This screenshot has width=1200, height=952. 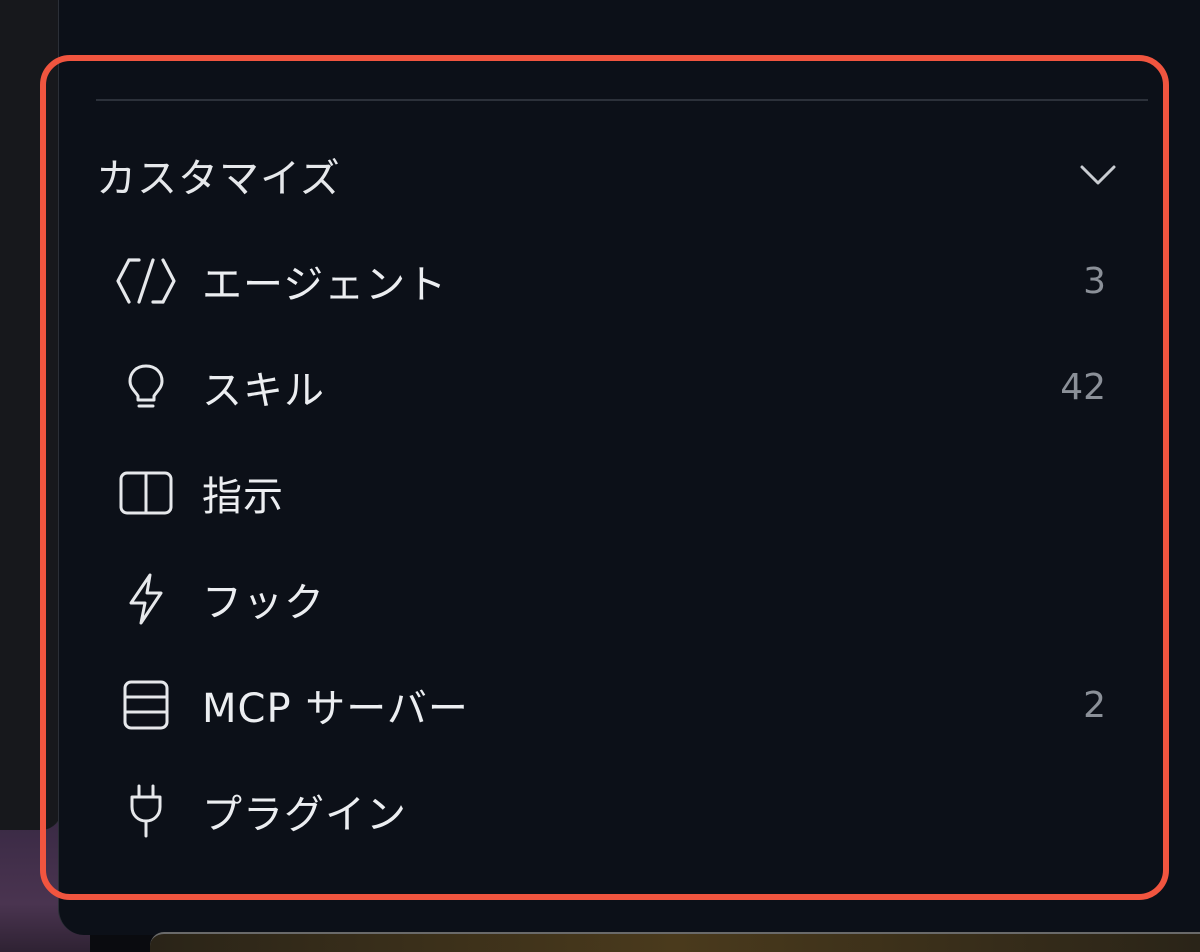 What do you see at coordinates (31, 415) in the screenshot?
I see `background-window-edge` at bounding box center [31, 415].